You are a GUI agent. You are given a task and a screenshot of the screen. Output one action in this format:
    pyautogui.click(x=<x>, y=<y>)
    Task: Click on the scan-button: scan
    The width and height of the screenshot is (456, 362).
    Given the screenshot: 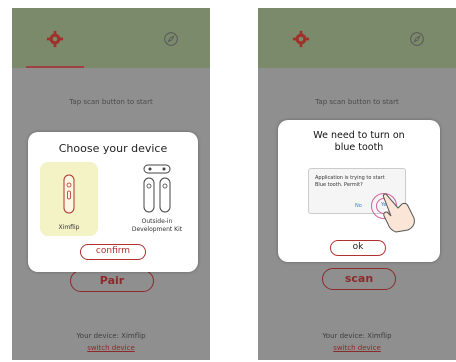 What is the action you would take?
    pyautogui.click(x=359, y=279)
    